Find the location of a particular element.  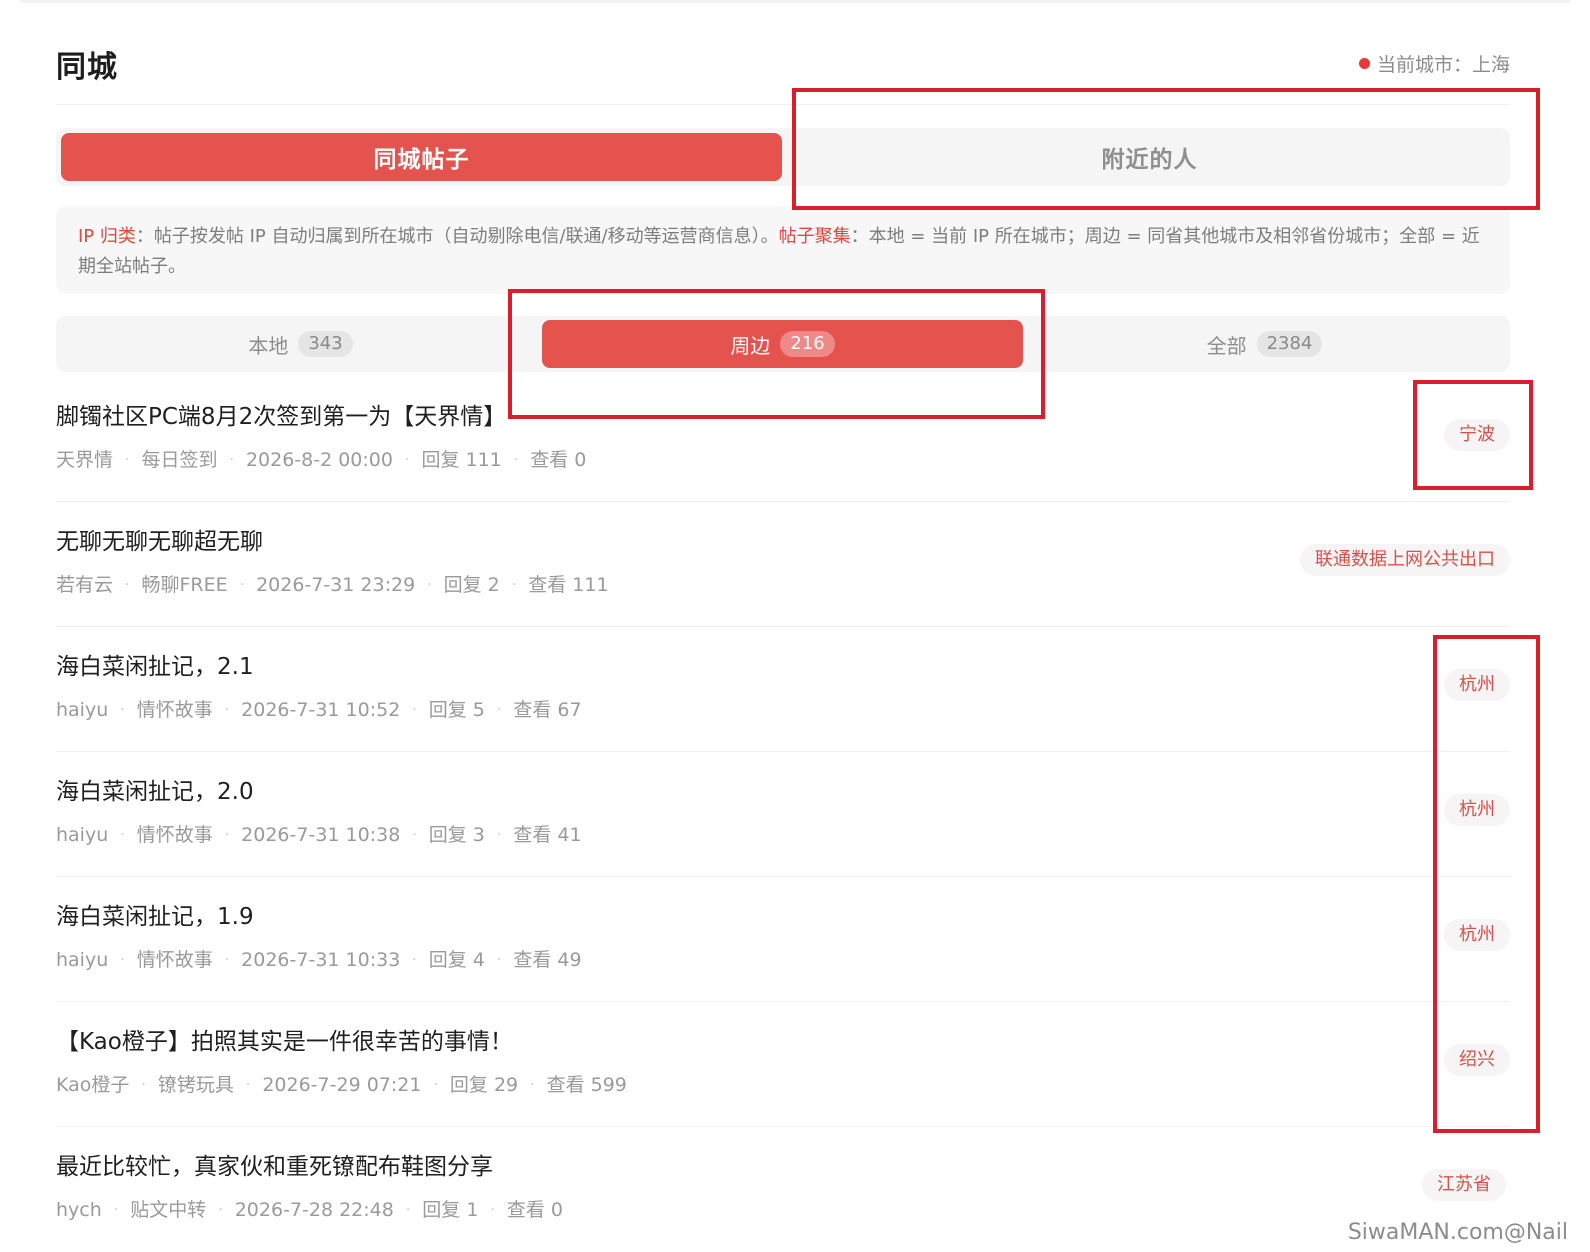

watermark: SiwaMAN.com@Nail is located at coordinates (1457, 1232).